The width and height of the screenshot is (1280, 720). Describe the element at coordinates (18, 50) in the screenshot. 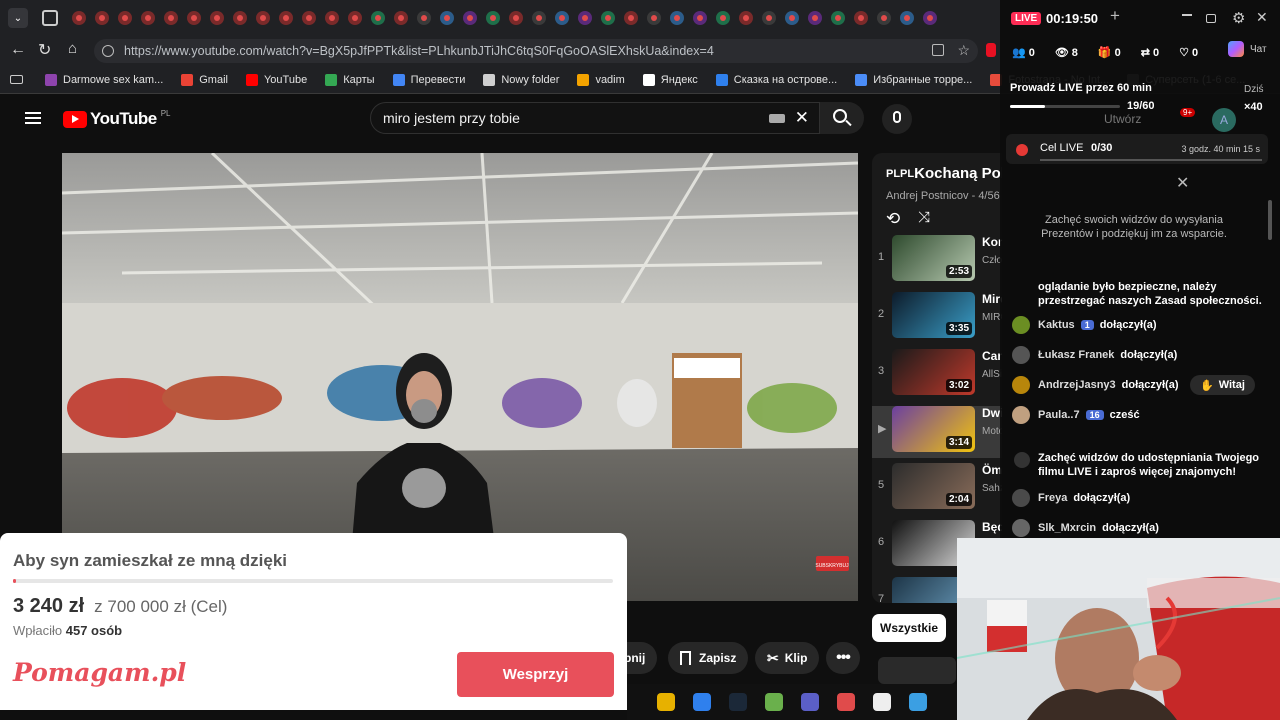

I see `back-arrow-icon: ←` at that location.